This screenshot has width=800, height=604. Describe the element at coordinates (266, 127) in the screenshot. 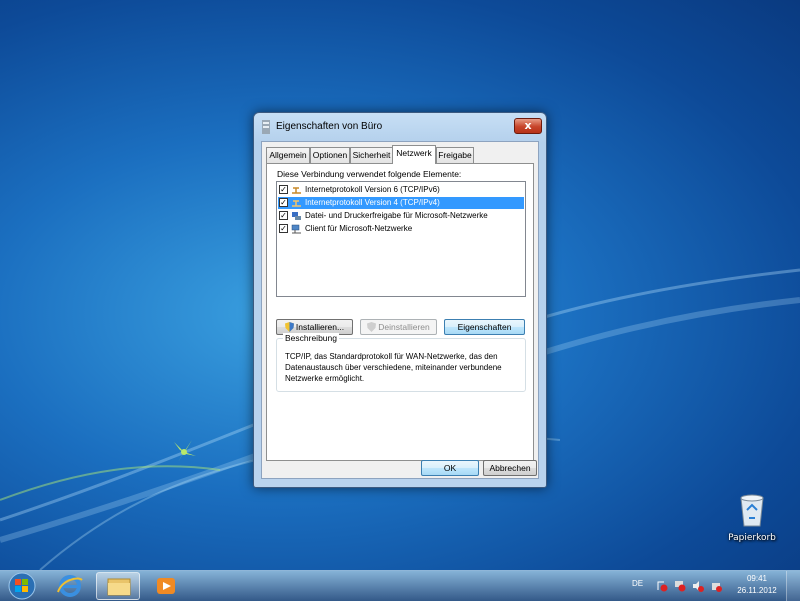

I see `printer-window-icon` at that location.